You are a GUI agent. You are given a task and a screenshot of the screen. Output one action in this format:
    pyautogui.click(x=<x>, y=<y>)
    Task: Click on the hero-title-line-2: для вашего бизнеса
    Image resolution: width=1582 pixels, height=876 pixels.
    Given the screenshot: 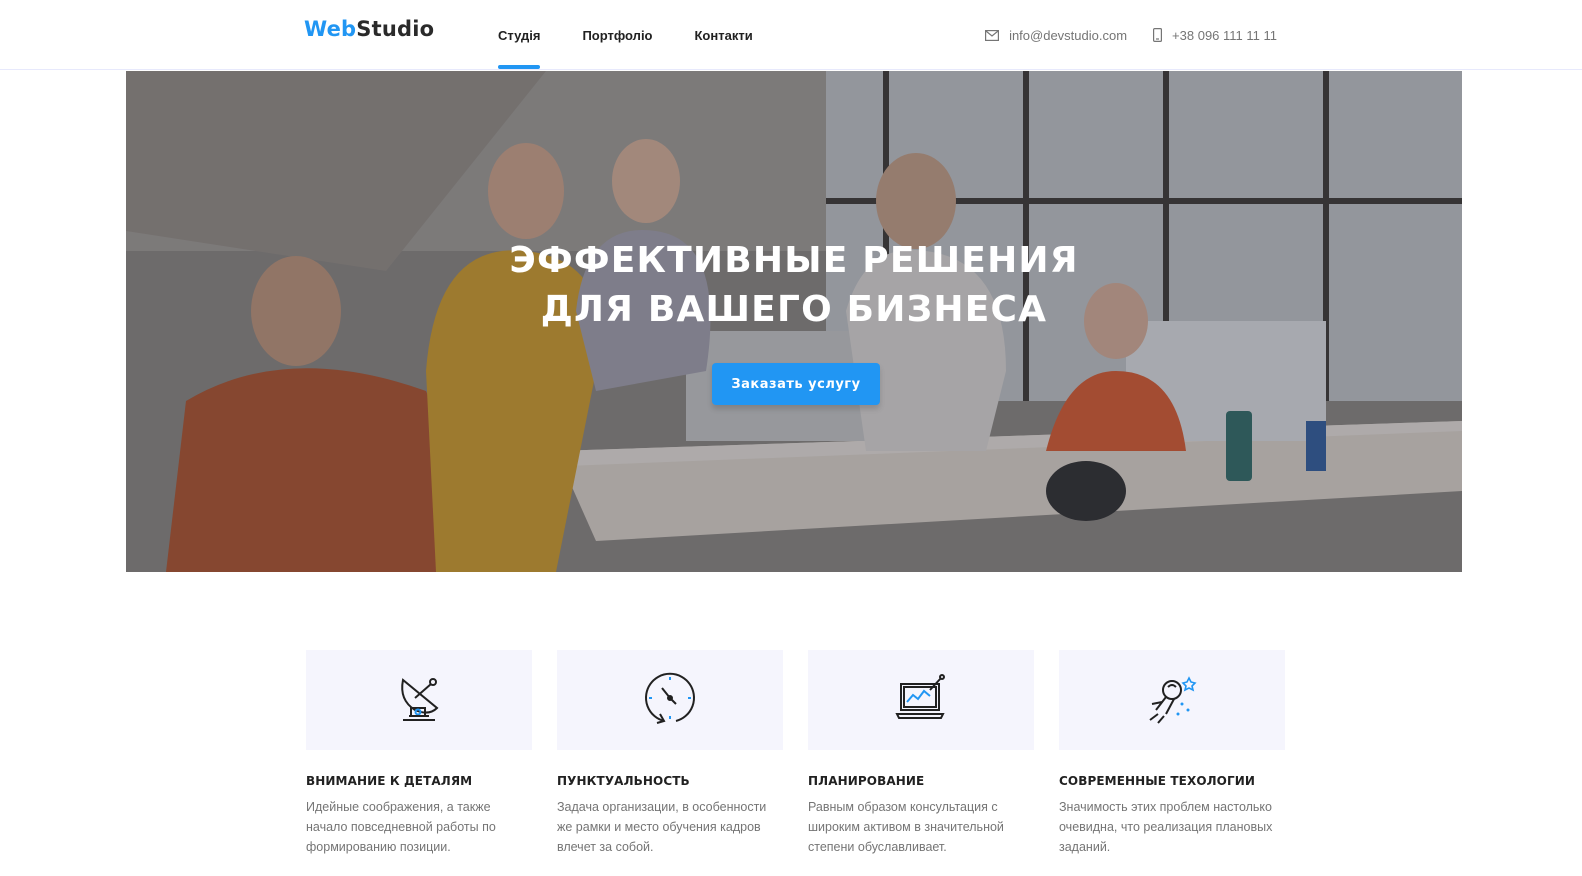 What is the action you would take?
    pyautogui.click(x=794, y=309)
    